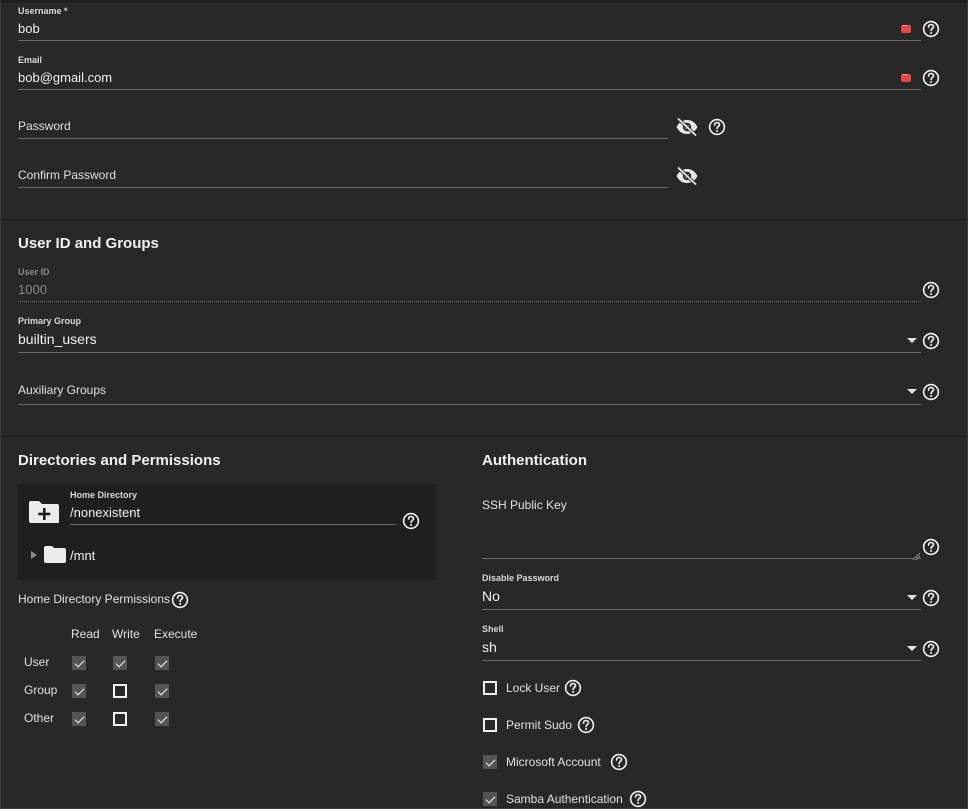  Describe the element at coordinates (490, 725) in the screenshot. I see `checkbox-permit-sudo` at that location.